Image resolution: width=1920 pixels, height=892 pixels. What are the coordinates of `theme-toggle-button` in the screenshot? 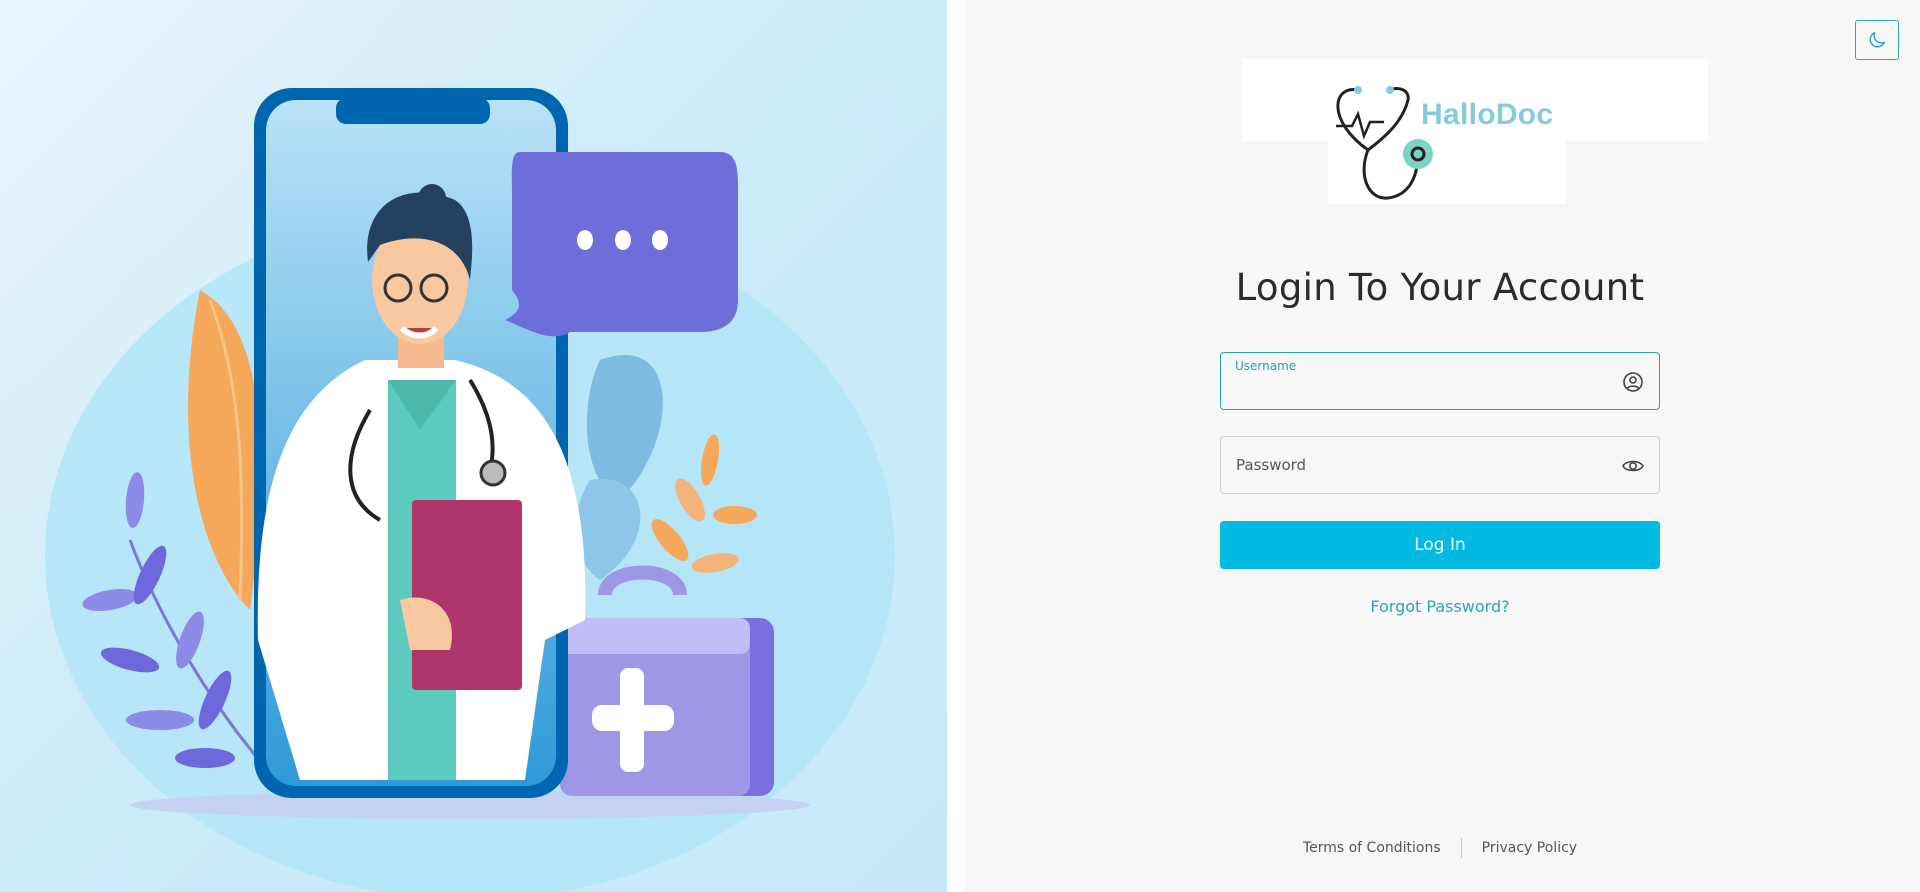 It's located at (1877, 40).